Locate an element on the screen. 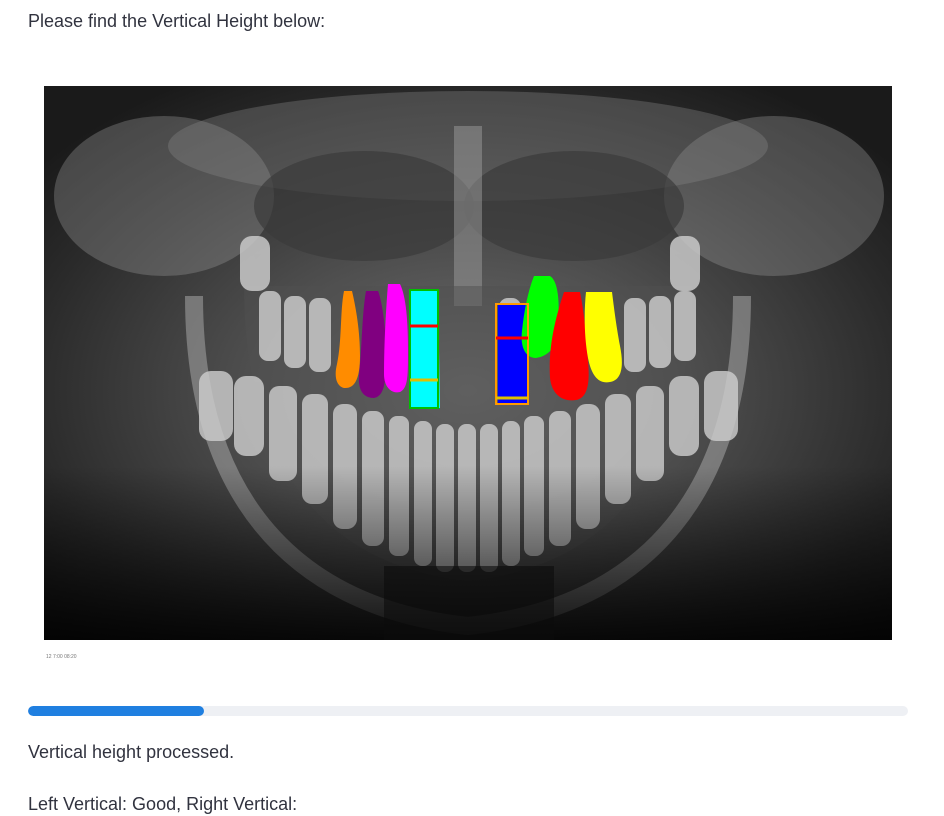 The width and height of the screenshot is (944, 816). progress-bar-fill is located at coordinates (116, 711).